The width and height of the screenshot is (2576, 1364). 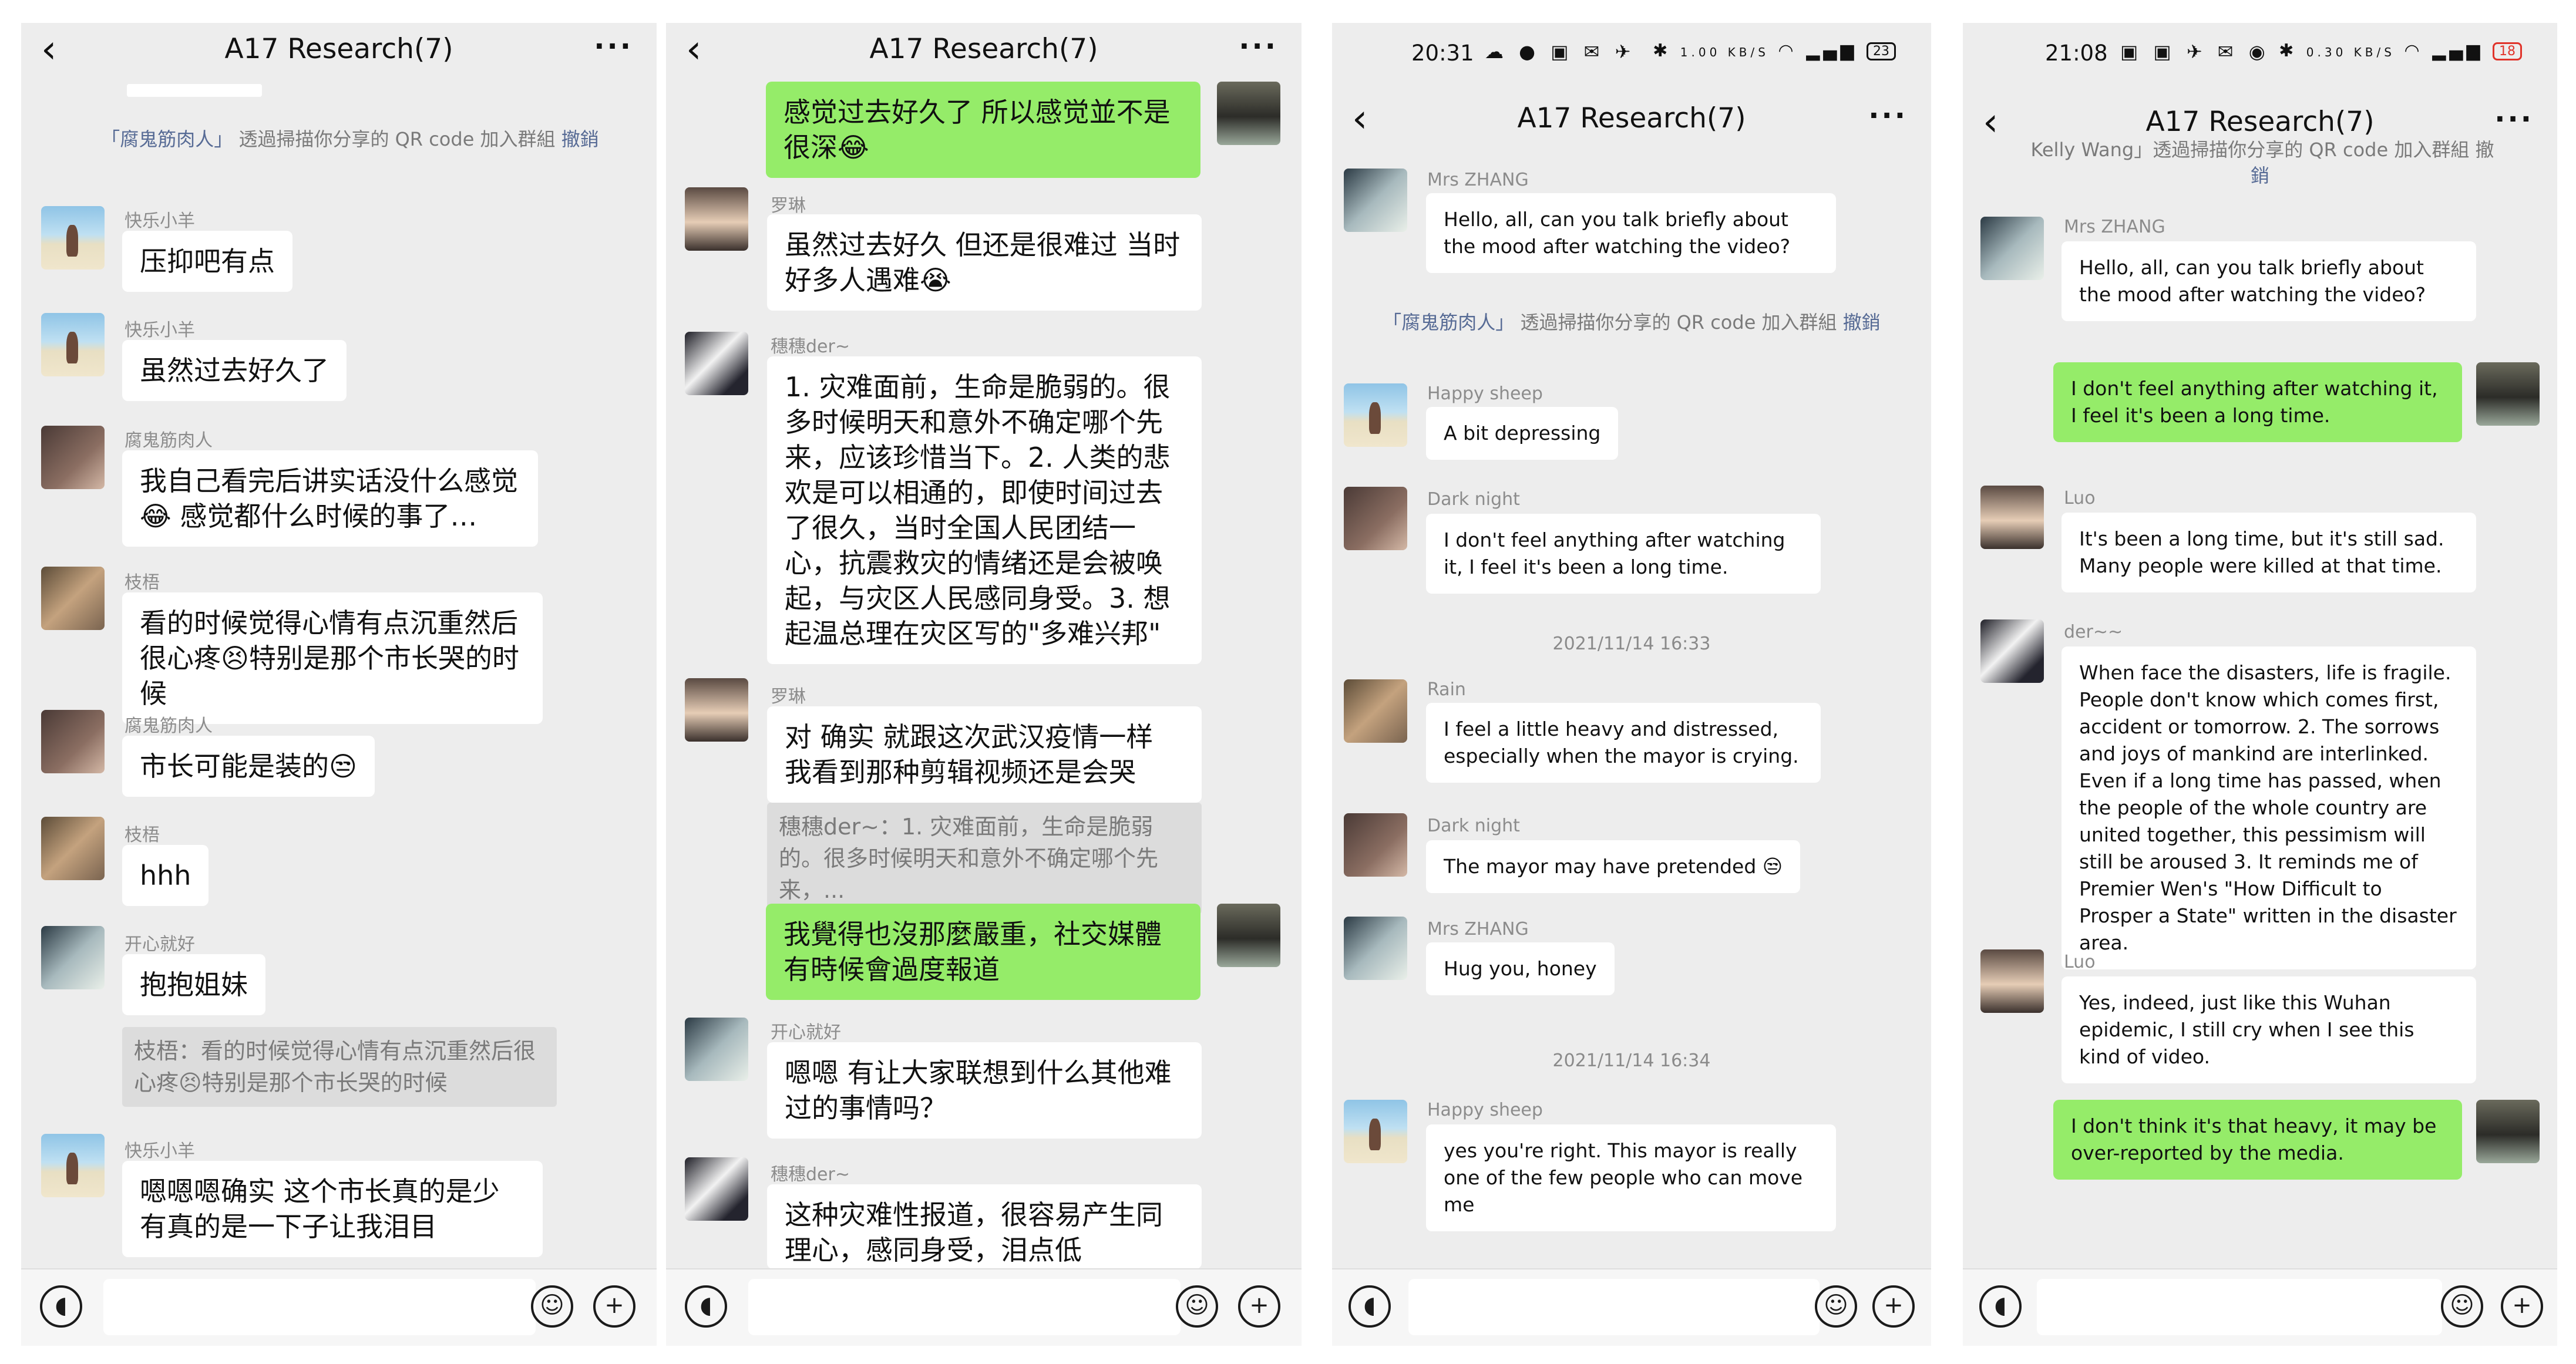 I want to click on message-bubble: hhh, so click(x=165, y=875).